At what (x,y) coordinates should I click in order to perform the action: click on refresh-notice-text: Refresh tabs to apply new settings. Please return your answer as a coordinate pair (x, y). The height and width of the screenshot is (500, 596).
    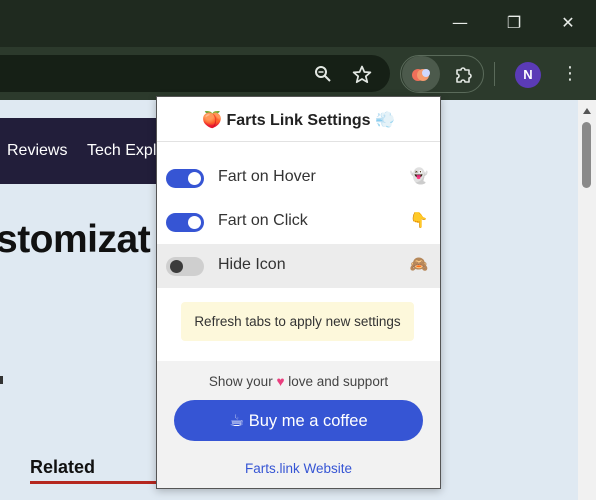
    Looking at the image, I should click on (297, 321).